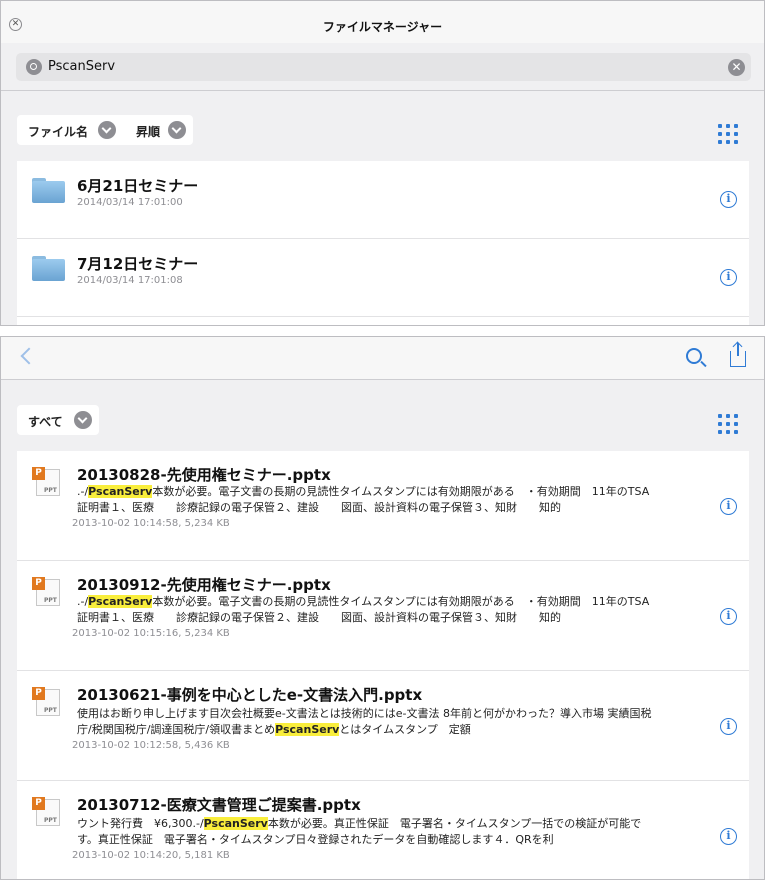 Image resolution: width=765 pixels, height=880 pixels. I want to click on back-icon, so click(29, 356).